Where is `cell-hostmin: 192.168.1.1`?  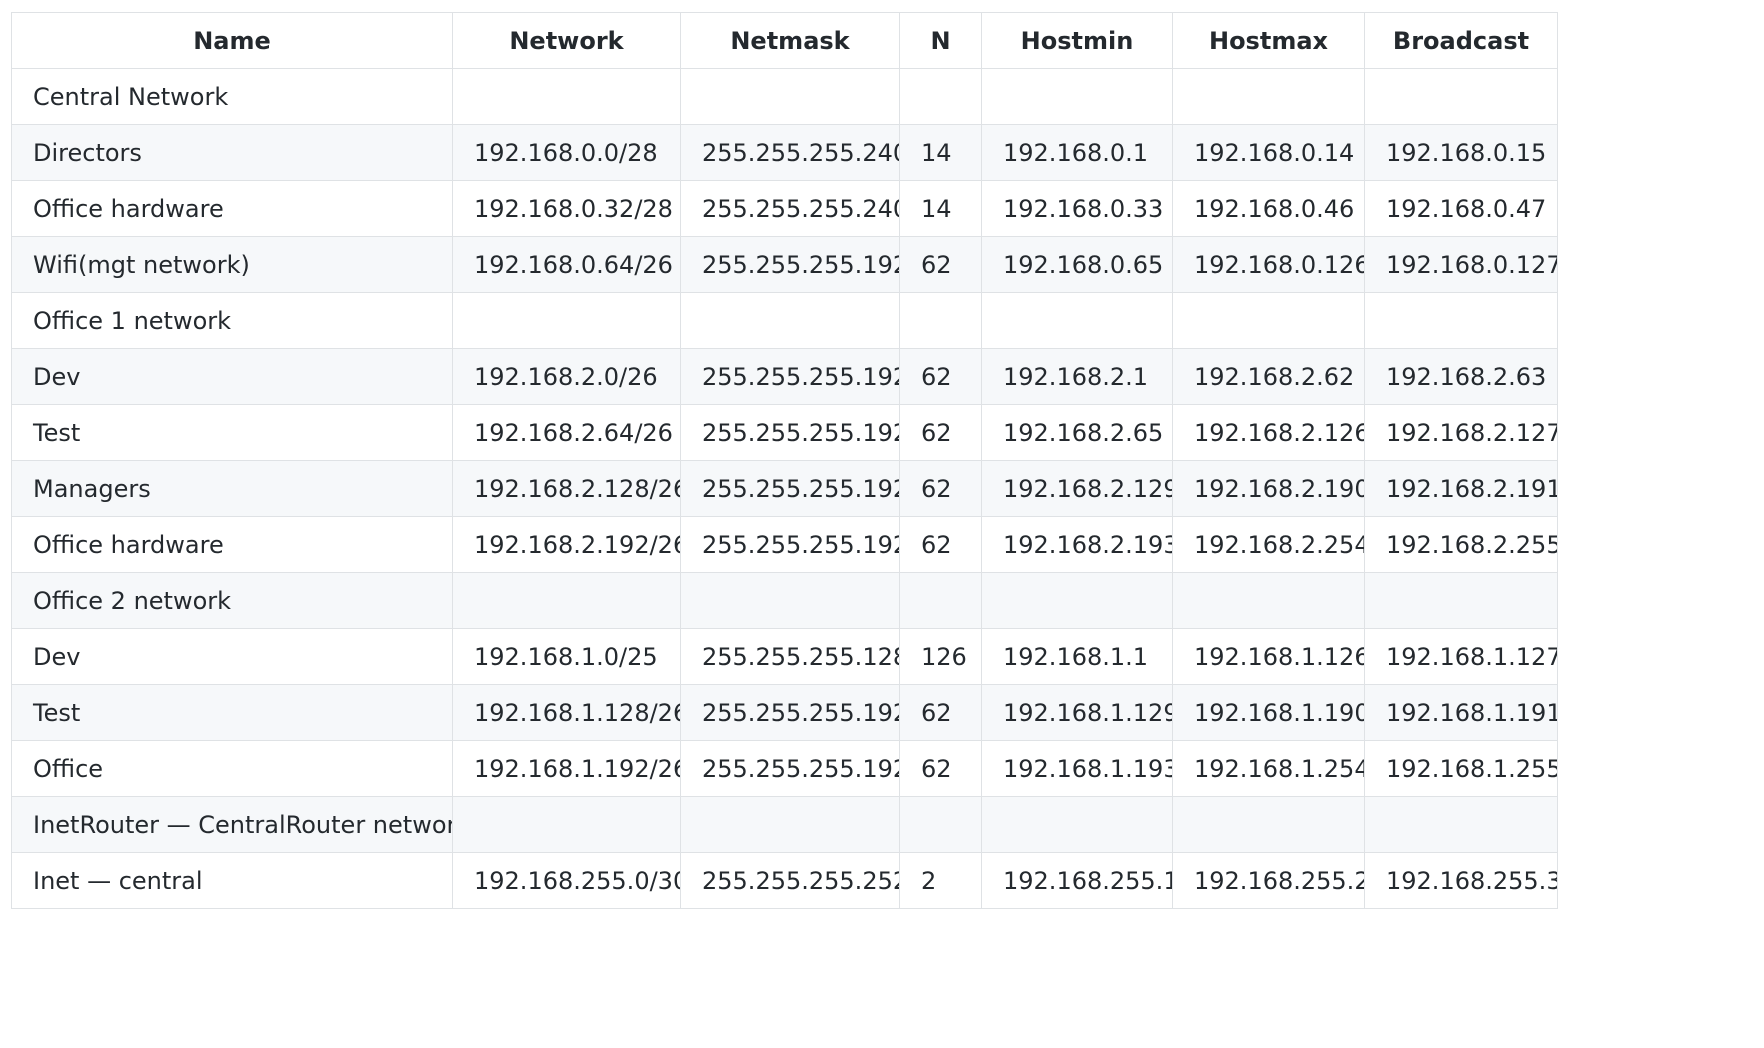 cell-hostmin: 192.168.1.1 is located at coordinates (1077, 656).